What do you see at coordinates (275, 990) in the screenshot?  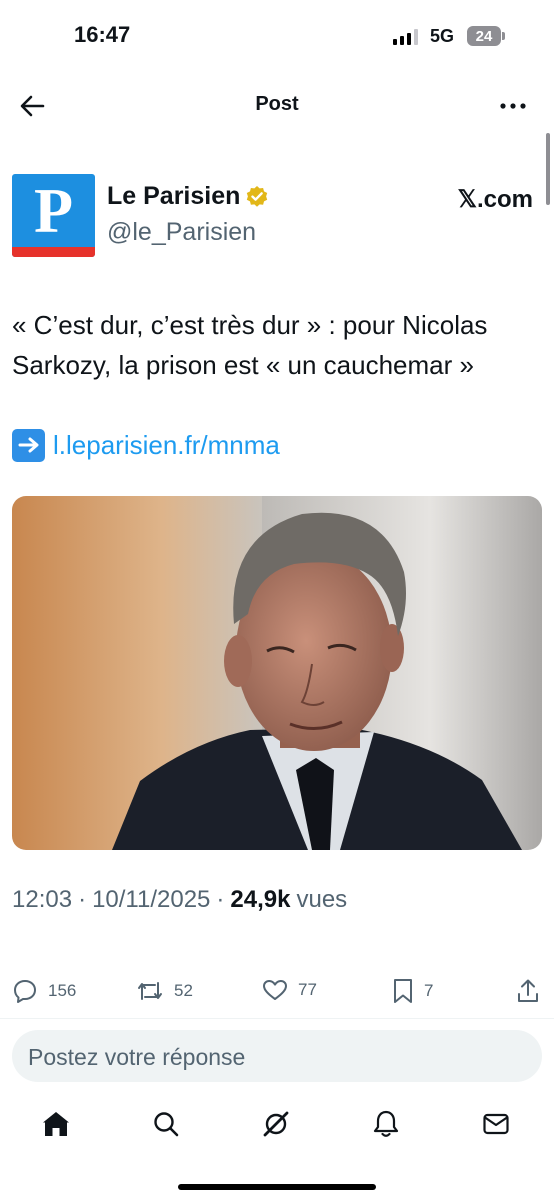 I see `heart-icon` at bounding box center [275, 990].